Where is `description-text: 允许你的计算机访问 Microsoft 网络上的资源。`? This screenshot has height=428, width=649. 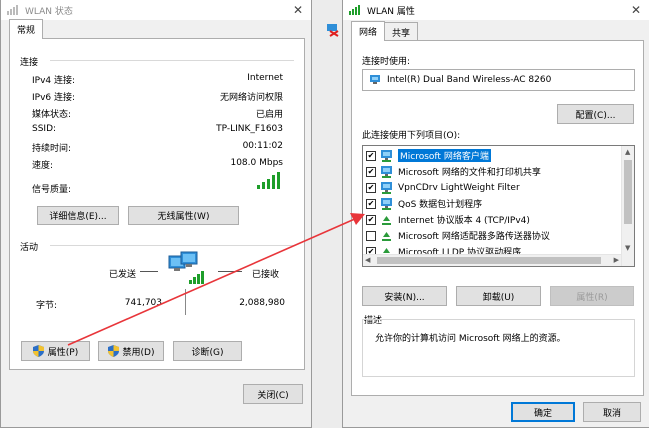
description-text: 允许你的计算机访问 Microsoft 网络上的资源。 is located at coordinates (470, 339).